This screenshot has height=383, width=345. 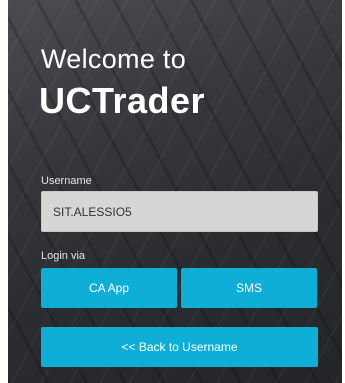 I want to click on ca-app-button: CA App, so click(x=109, y=288).